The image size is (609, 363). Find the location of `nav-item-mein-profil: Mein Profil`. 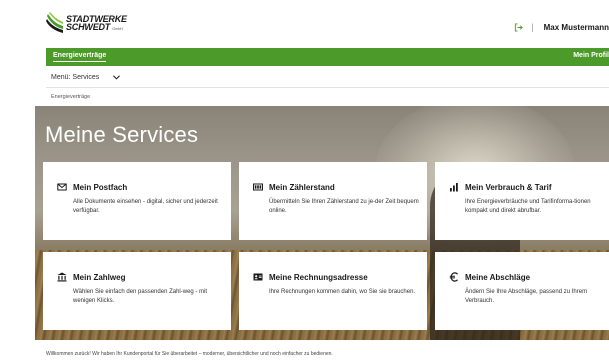

nav-item-mein-profil: Mein Profil is located at coordinates (591, 55).